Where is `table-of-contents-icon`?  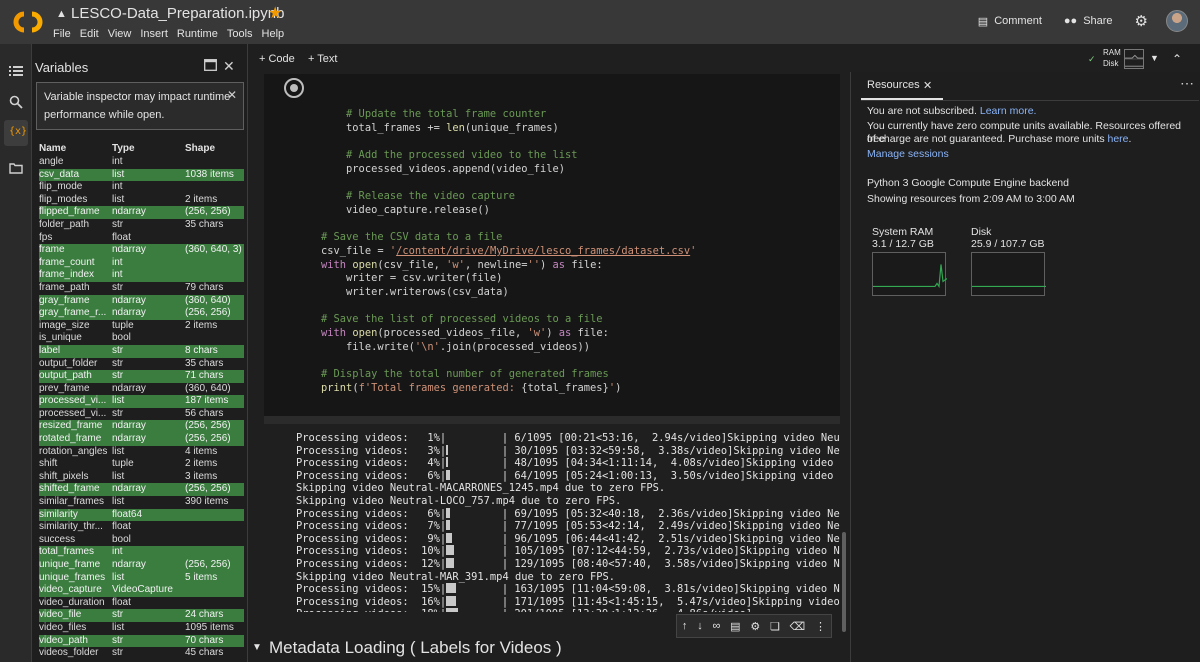
table-of-contents-icon is located at coordinates (16, 71).